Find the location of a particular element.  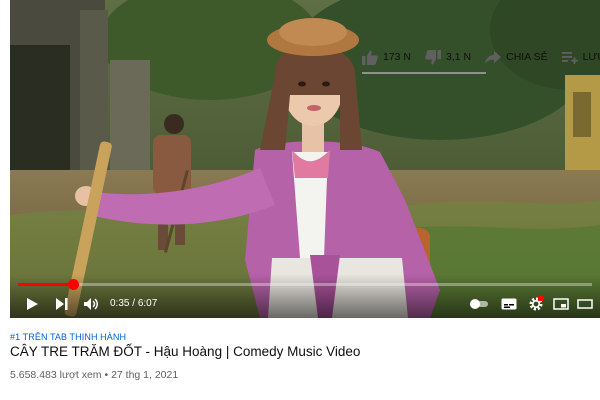

save-label: LƯU is located at coordinates (591, 57).